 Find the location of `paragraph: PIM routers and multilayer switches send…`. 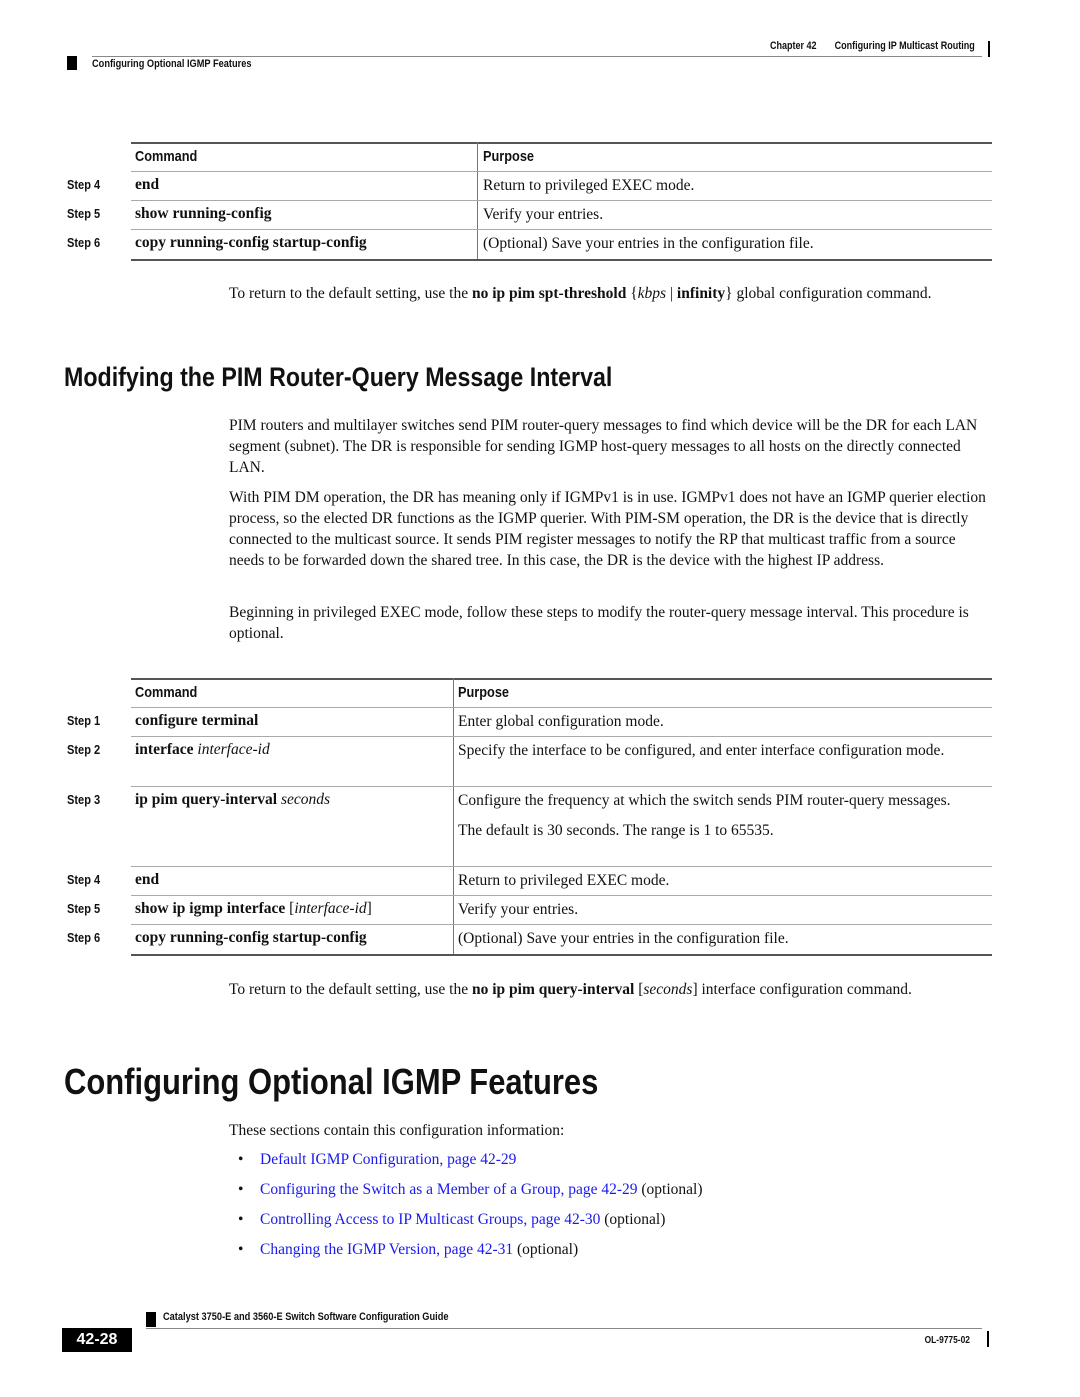

paragraph: PIM routers and multilayer switches send… is located at coordinates (603, 446).